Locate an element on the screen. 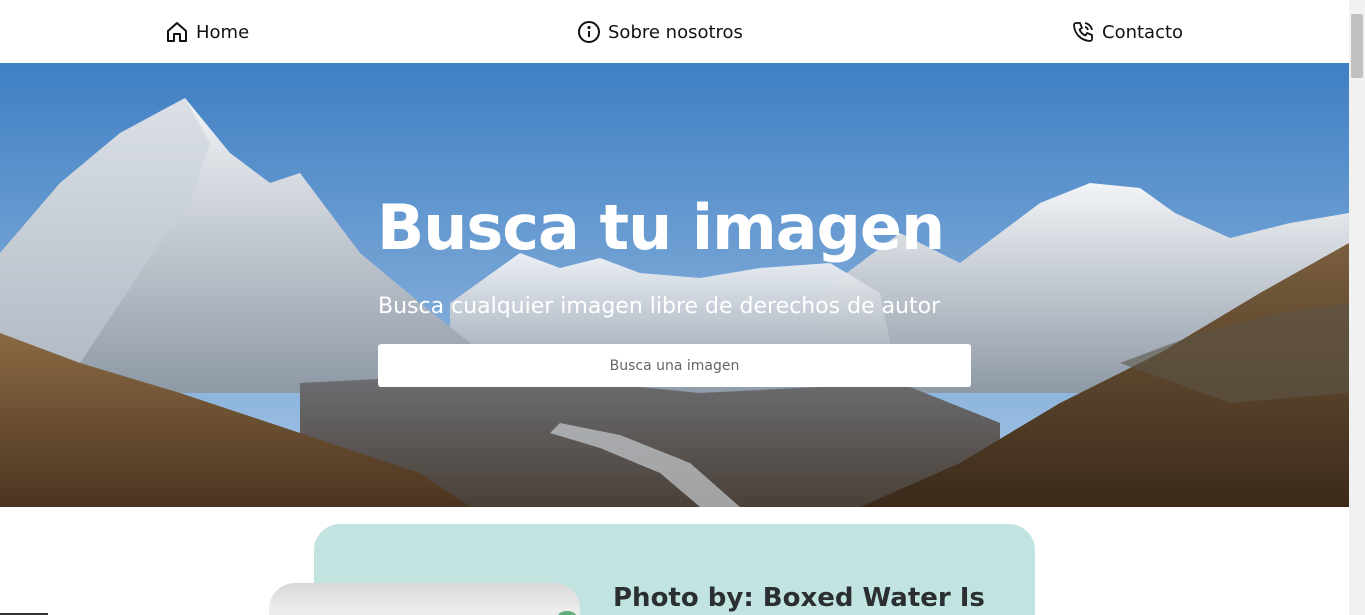  hero-title: Busca tu imagen is located at coordinates (661, 227).